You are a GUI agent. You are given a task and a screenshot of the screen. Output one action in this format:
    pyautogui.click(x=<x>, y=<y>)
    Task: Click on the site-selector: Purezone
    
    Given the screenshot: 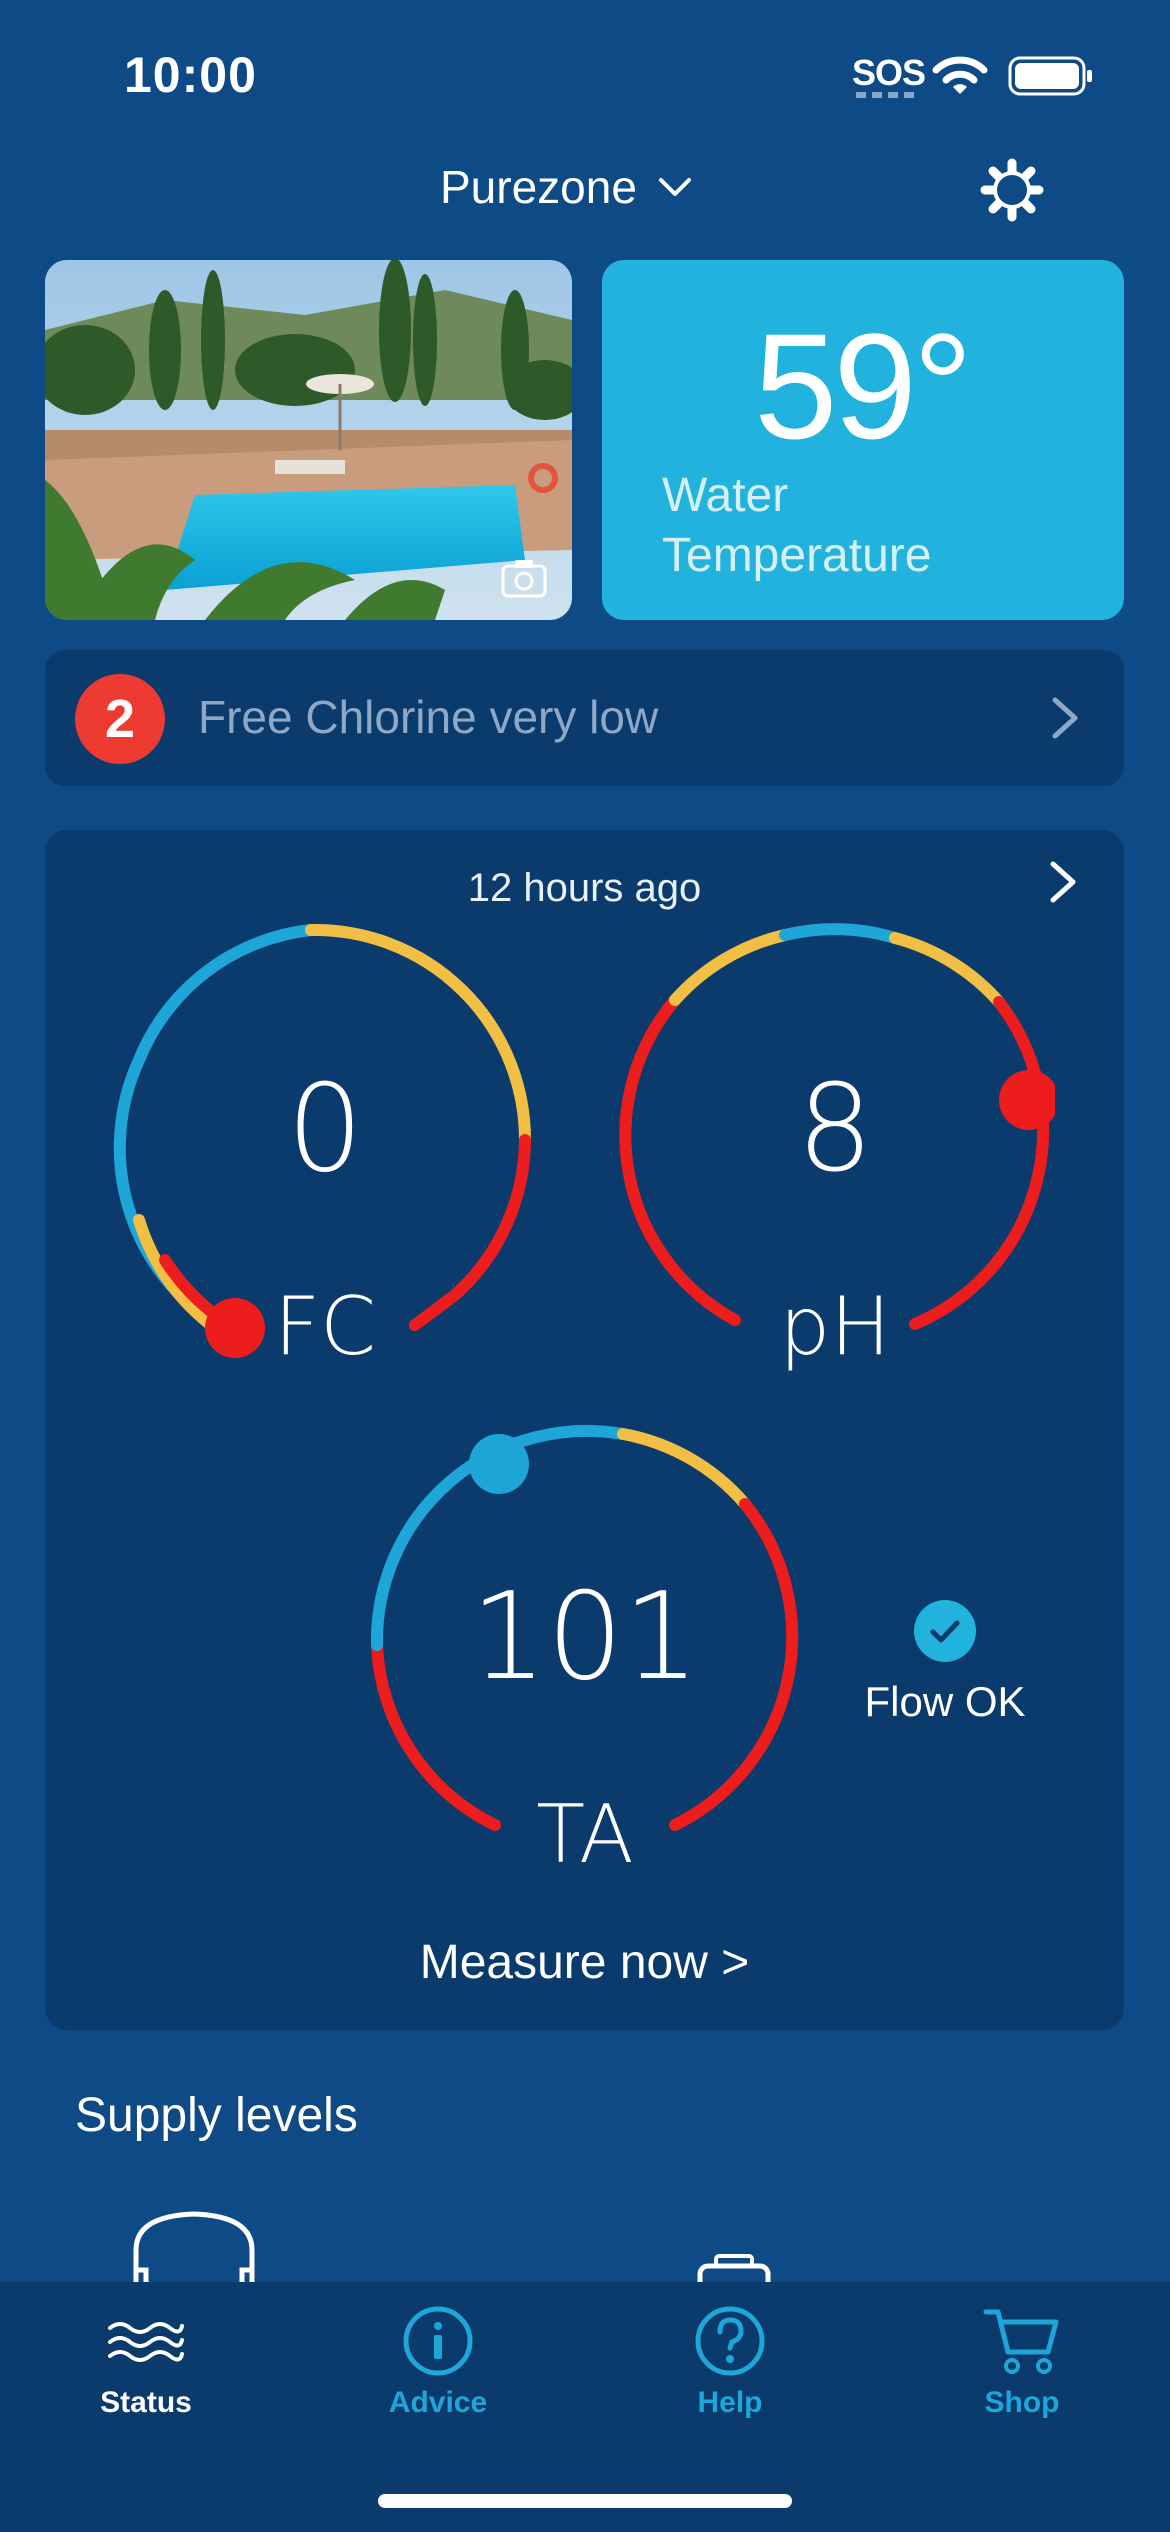 What is the action you would take?
    pyautogui.click(x=566, y=187)
    